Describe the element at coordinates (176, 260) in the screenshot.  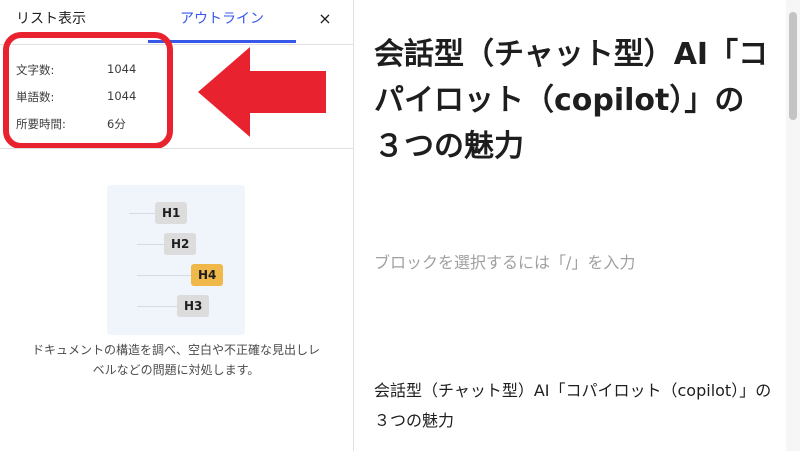
I see `outline-illustration: H1 H2 H4 H3` at that location.